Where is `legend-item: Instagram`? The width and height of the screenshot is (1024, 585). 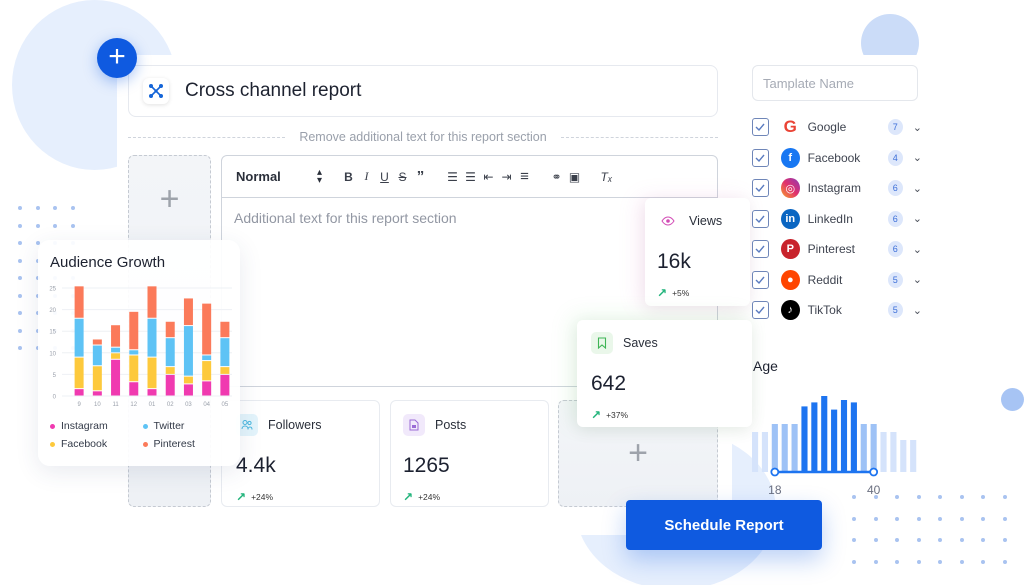
legend-item: Instagram is located at coordinates (96, 426).